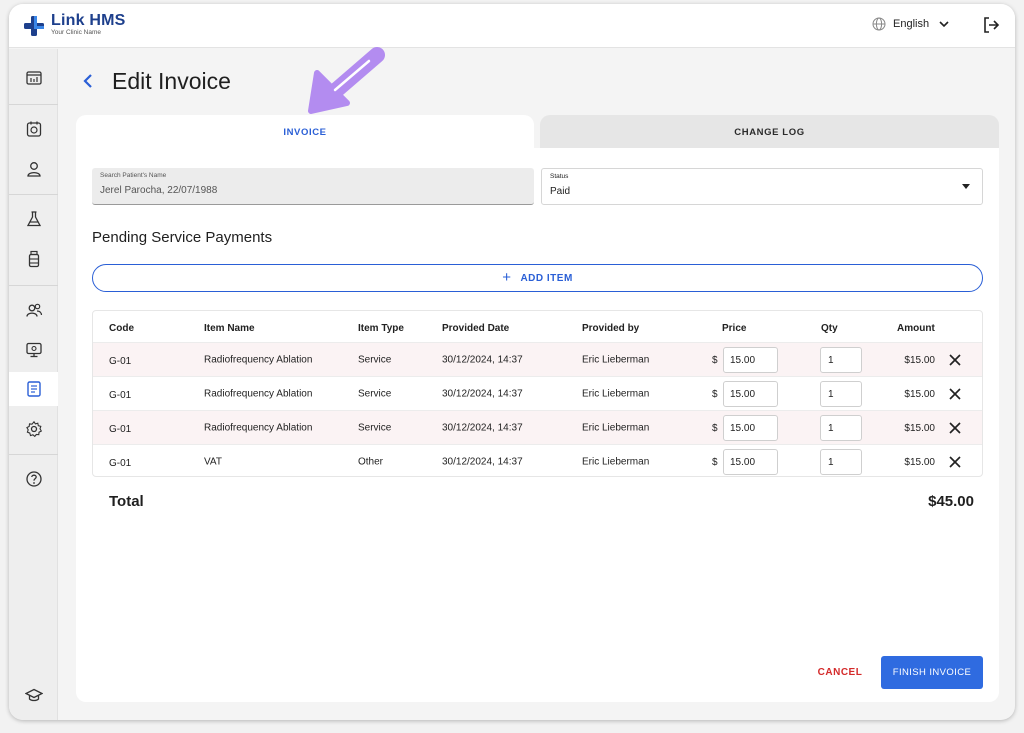 This screenshot has width=1024, height=733. What do you see at coordinates (769, 132) in the screenshot?
I see `tab-change-log: CHANGE LOG` at bounding box center [769, 132].